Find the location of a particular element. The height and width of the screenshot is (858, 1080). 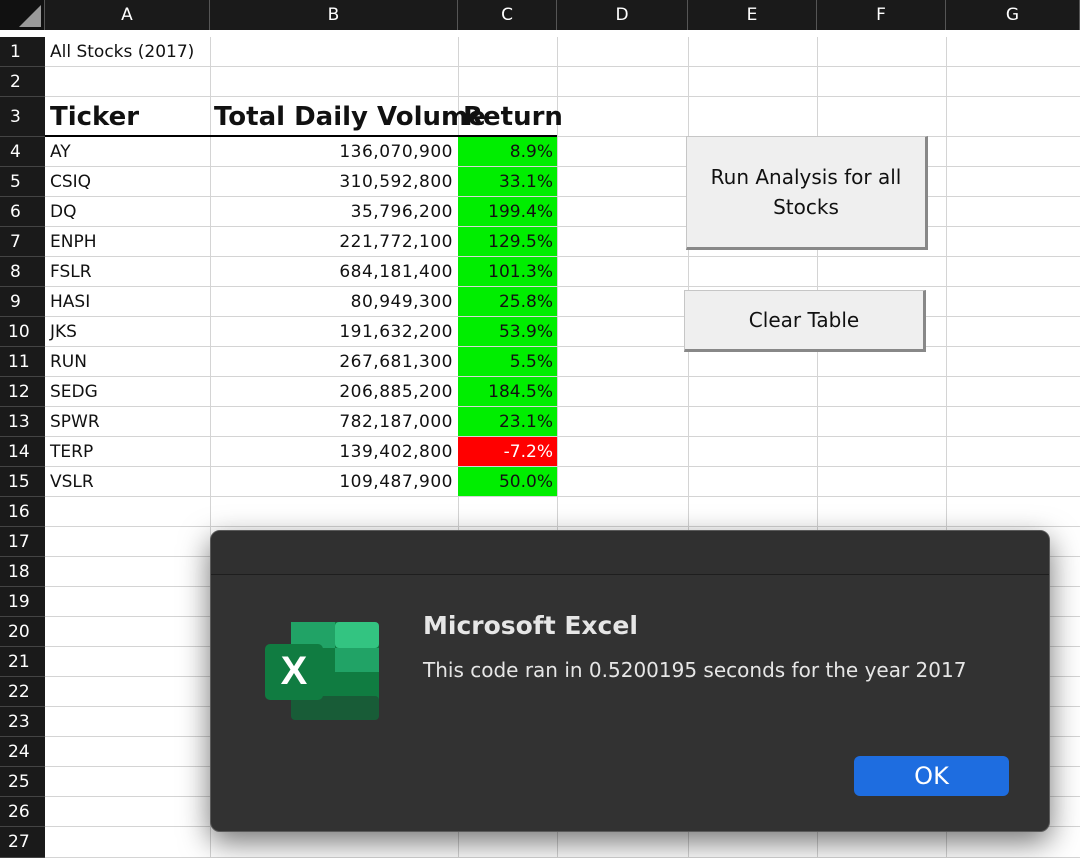

row-header-14: 14 is located at coordinates (22, 452).